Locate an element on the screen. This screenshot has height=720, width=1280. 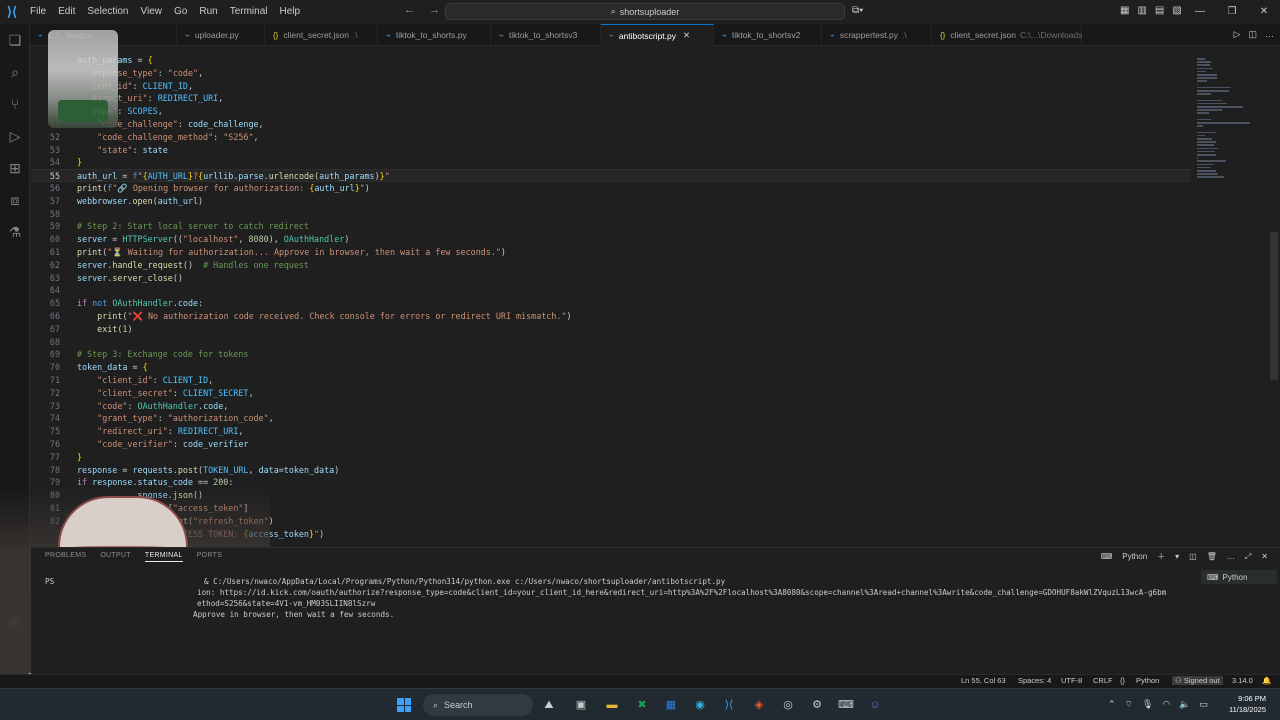
back-arrow-icon: ← is located at coordinates (409, 10).